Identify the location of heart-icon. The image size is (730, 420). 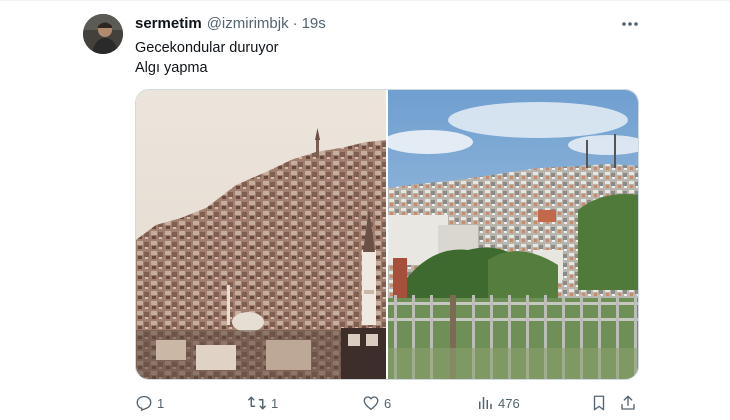
(371, 403).